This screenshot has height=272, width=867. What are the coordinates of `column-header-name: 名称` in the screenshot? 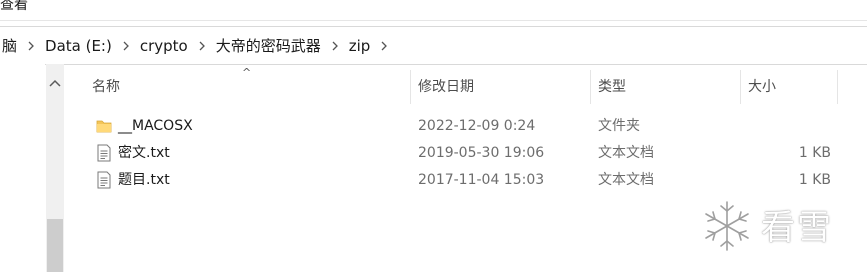 It's located at (106, 87).